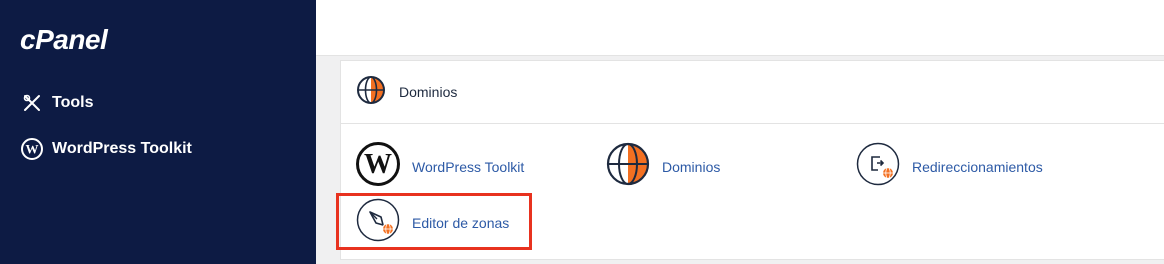  Describe the element at coordinates (428, 92) in the screenshot. I see `panel-title: Dominios` at that location.